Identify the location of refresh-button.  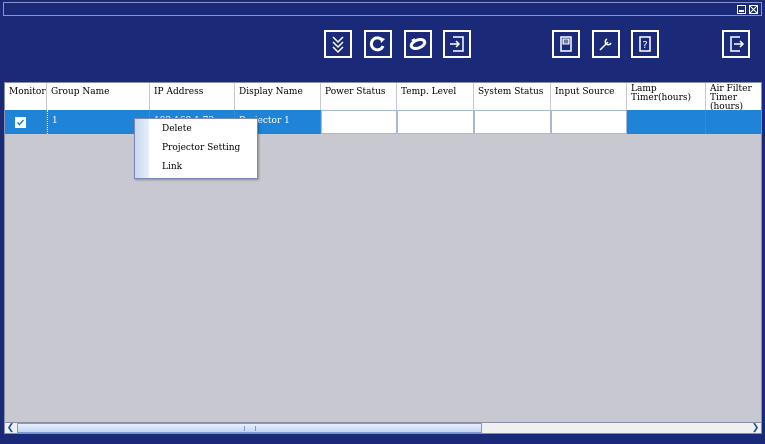
(378, 44).